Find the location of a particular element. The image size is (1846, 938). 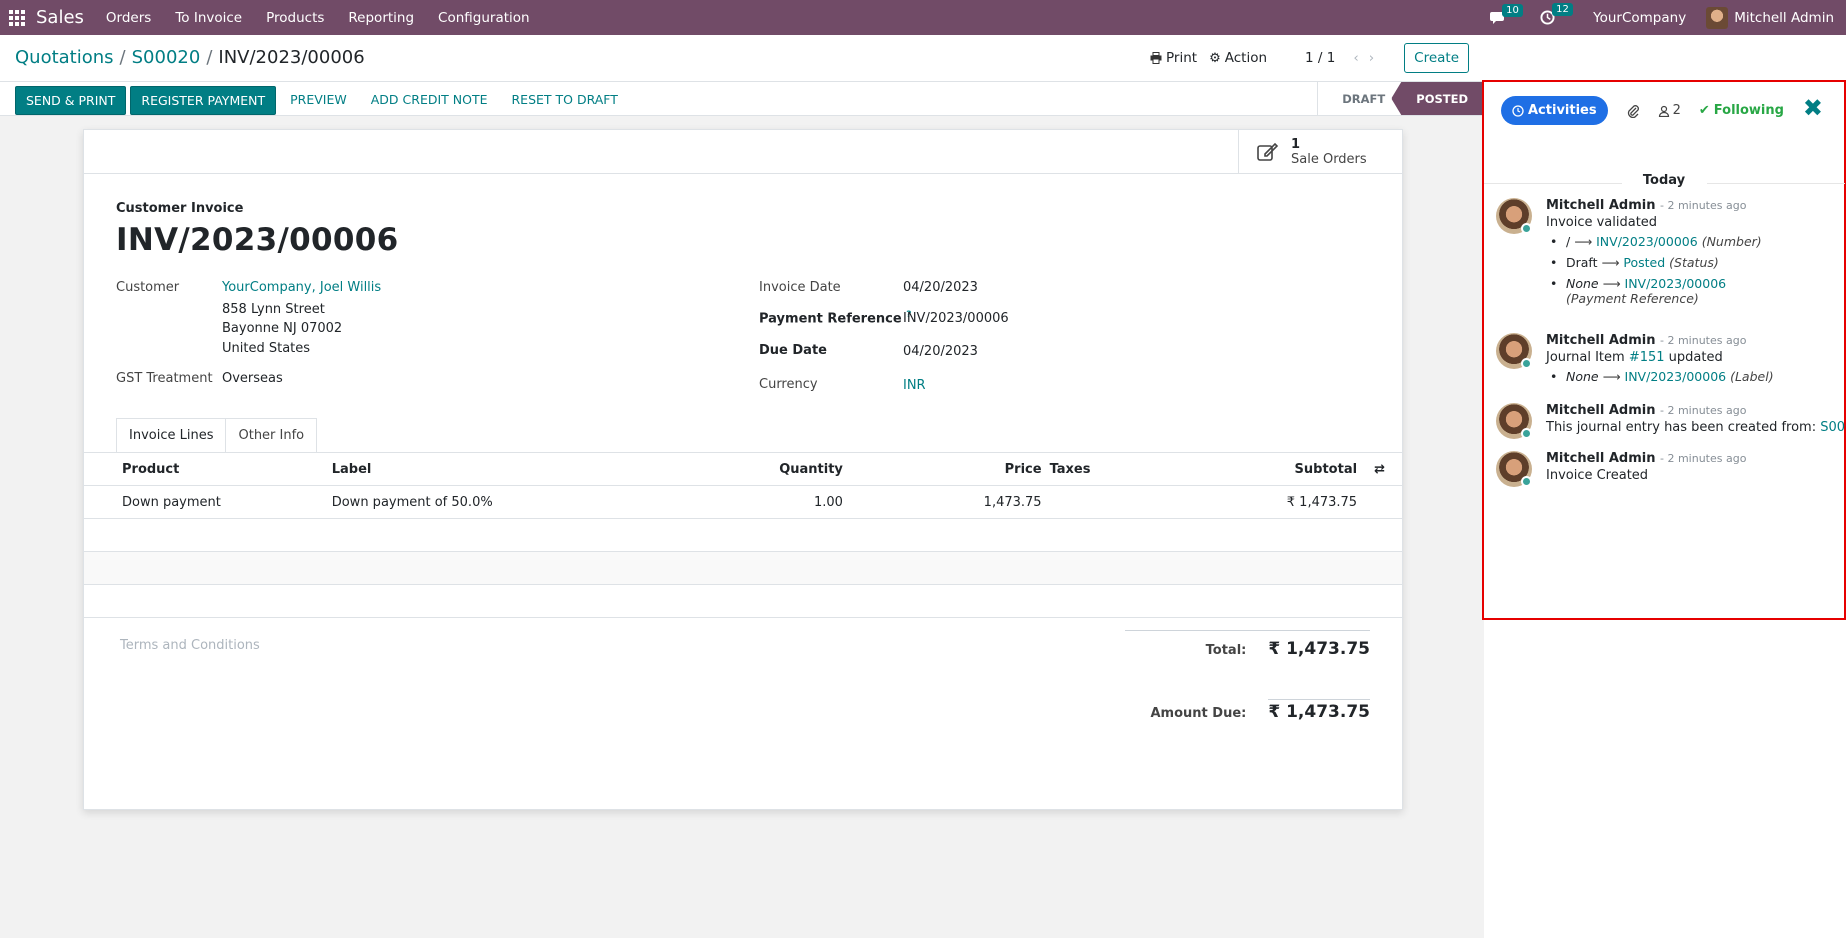

activities-label: Activities is located at coordinates (1562, 110).